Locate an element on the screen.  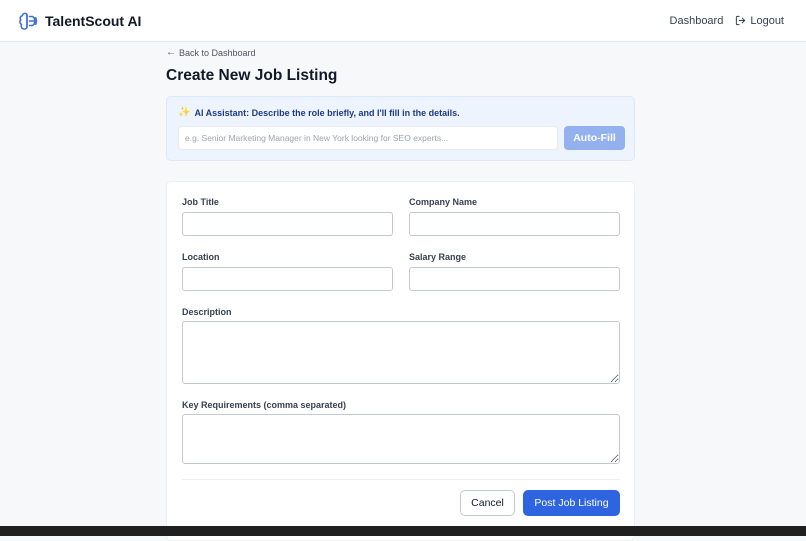
top-nav: Dashboard Logout is located at coordinates (727, 21).